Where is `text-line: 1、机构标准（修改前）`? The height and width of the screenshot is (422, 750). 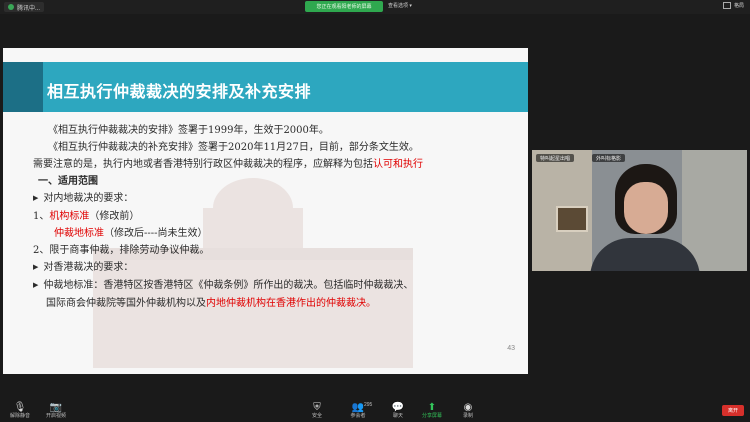
text-line: 1、机构标准（修改前） is located at coordinates (275, 216).